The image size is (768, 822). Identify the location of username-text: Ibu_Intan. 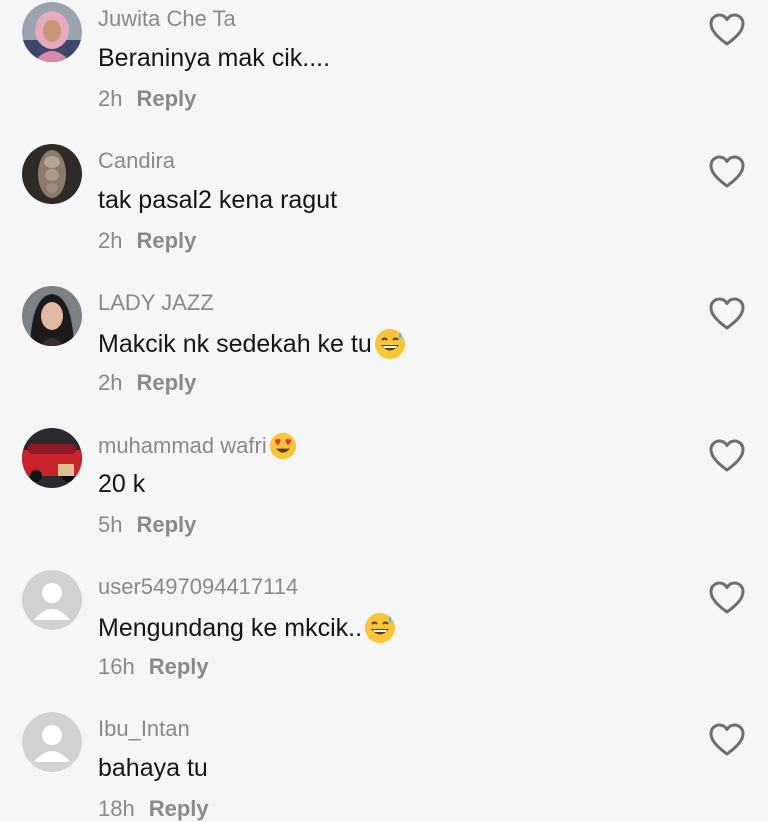
(144, 729).